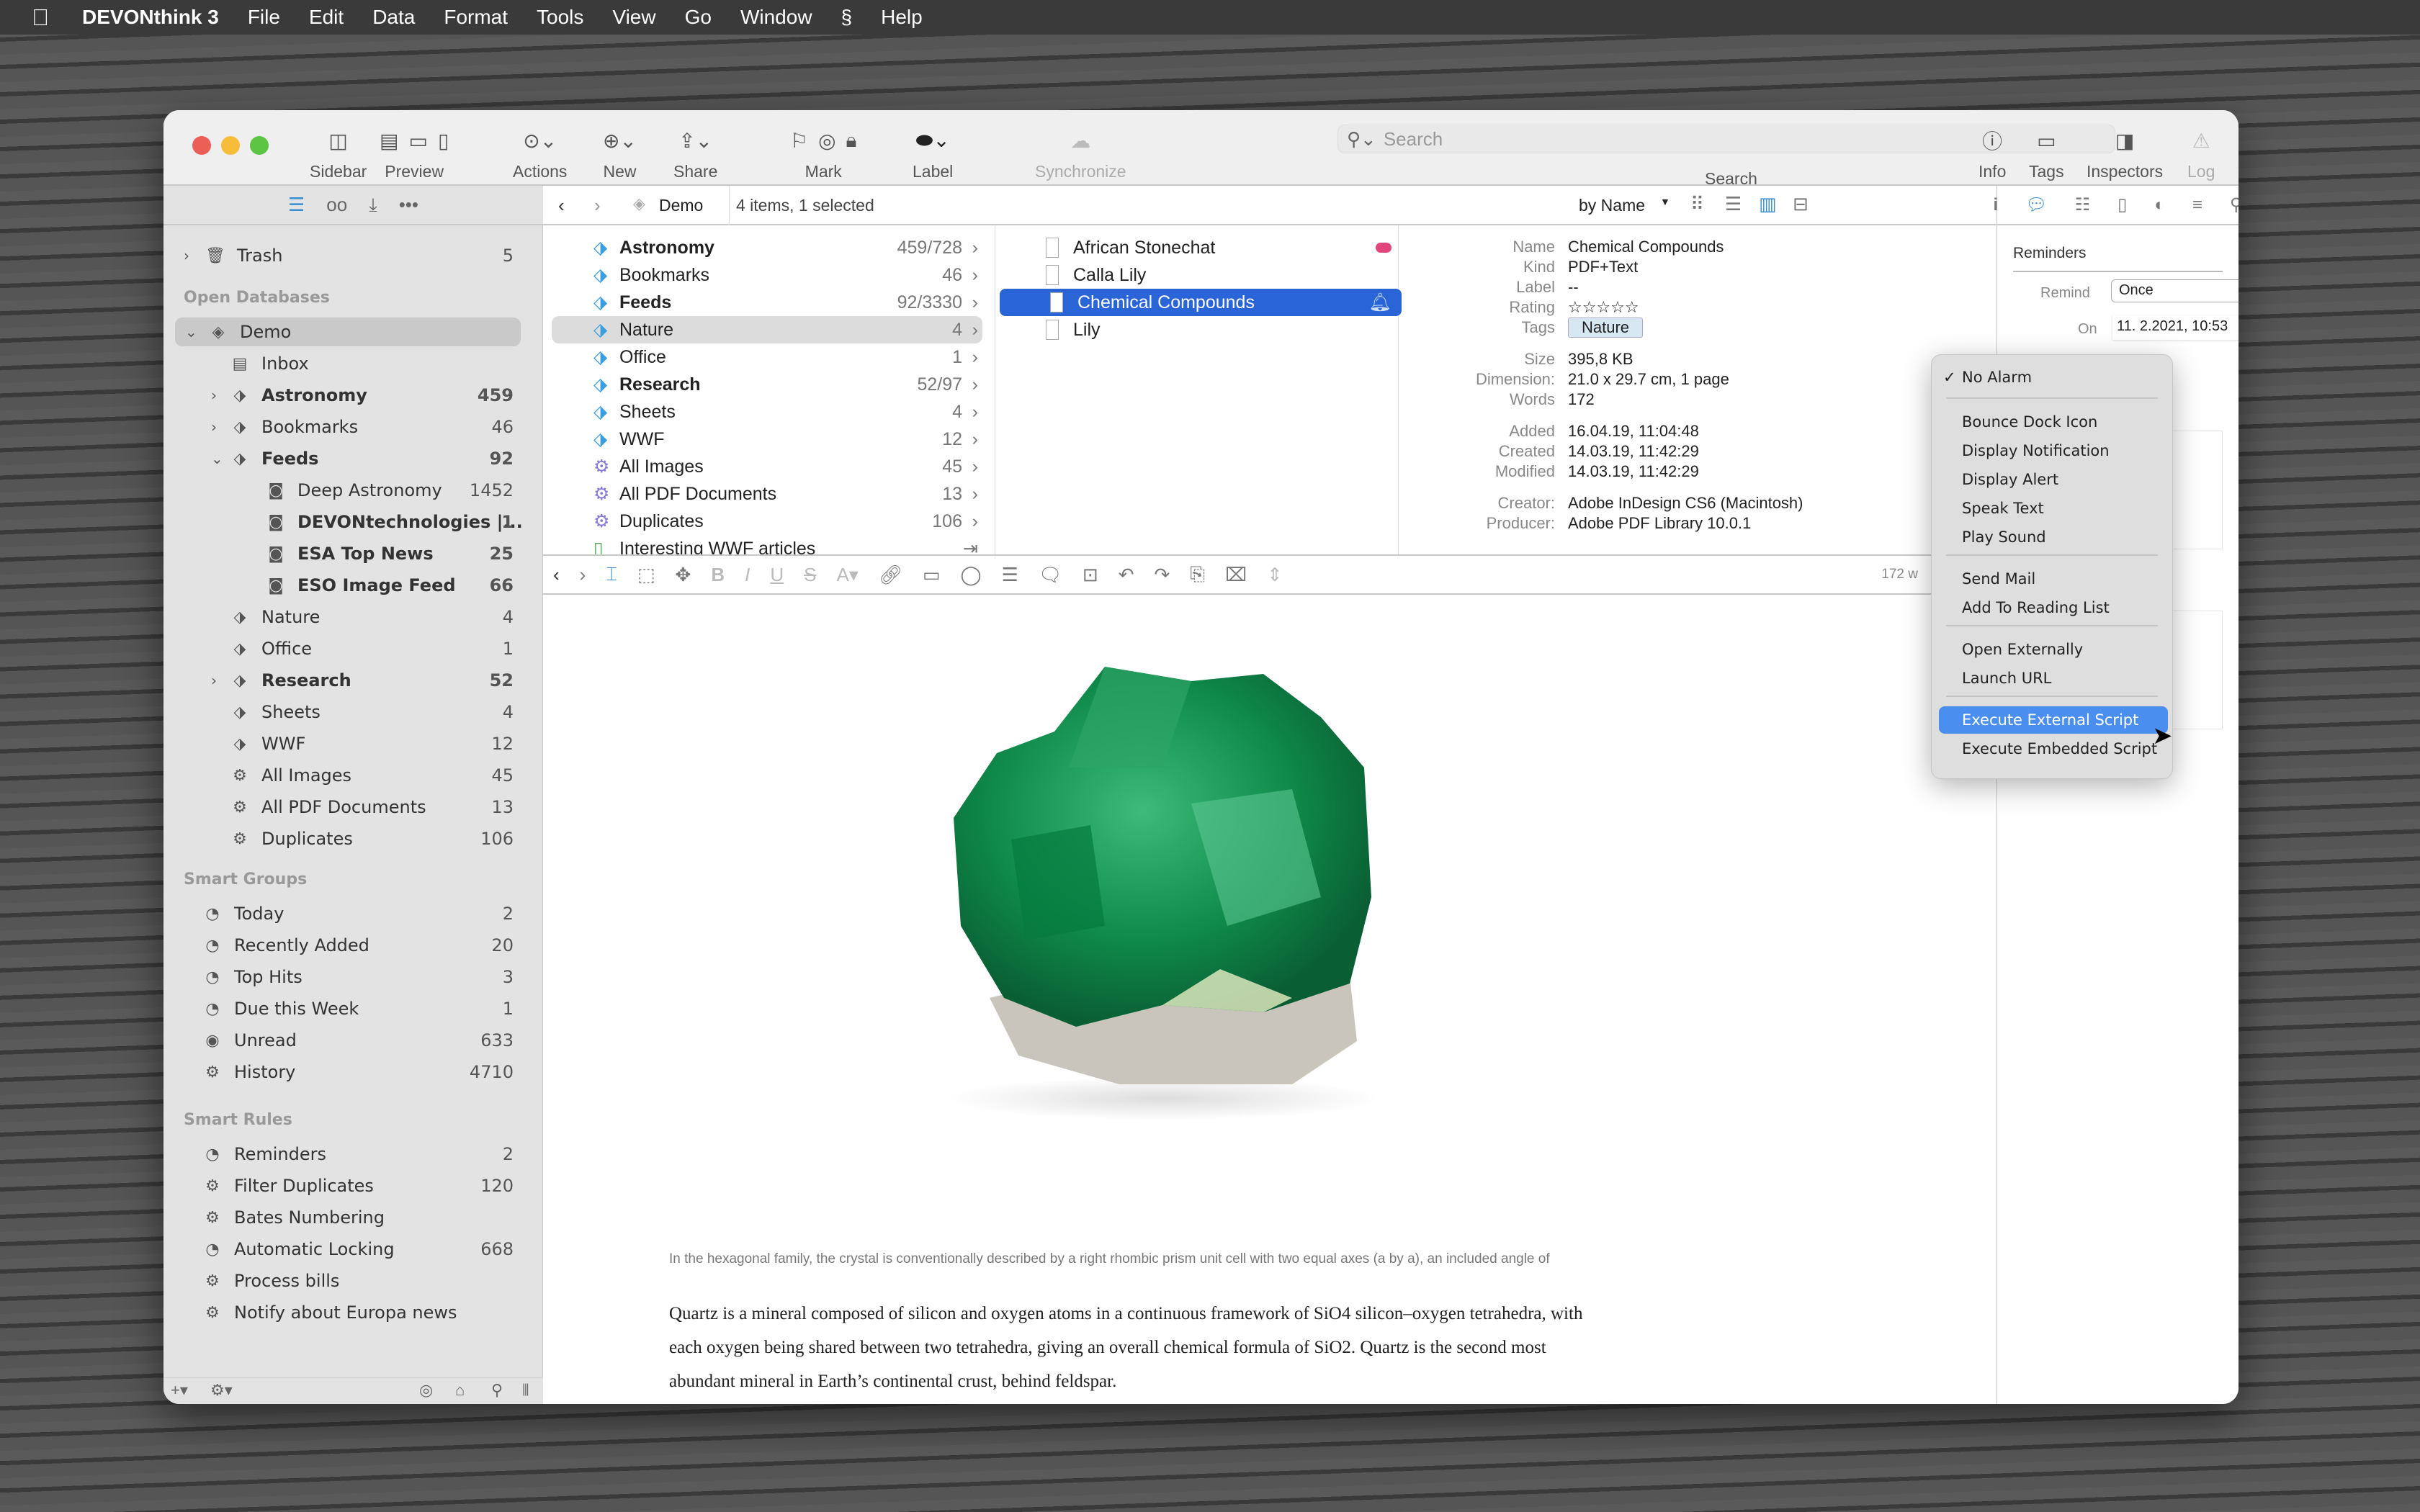  Describe the element at coordinates (776, 17) in the screenshot. I see `menu-window: Window` at that location.